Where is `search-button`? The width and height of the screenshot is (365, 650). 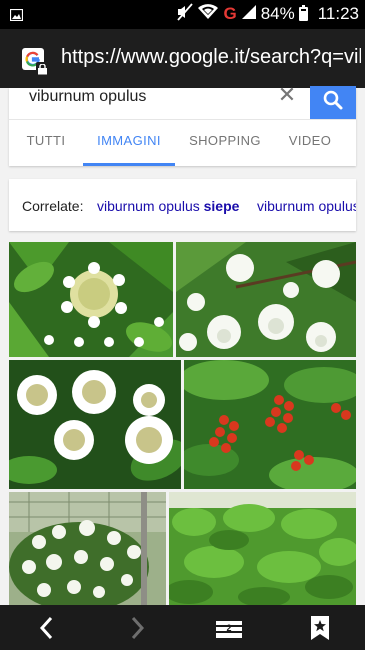
search-button is located at coordinates (333, 102).